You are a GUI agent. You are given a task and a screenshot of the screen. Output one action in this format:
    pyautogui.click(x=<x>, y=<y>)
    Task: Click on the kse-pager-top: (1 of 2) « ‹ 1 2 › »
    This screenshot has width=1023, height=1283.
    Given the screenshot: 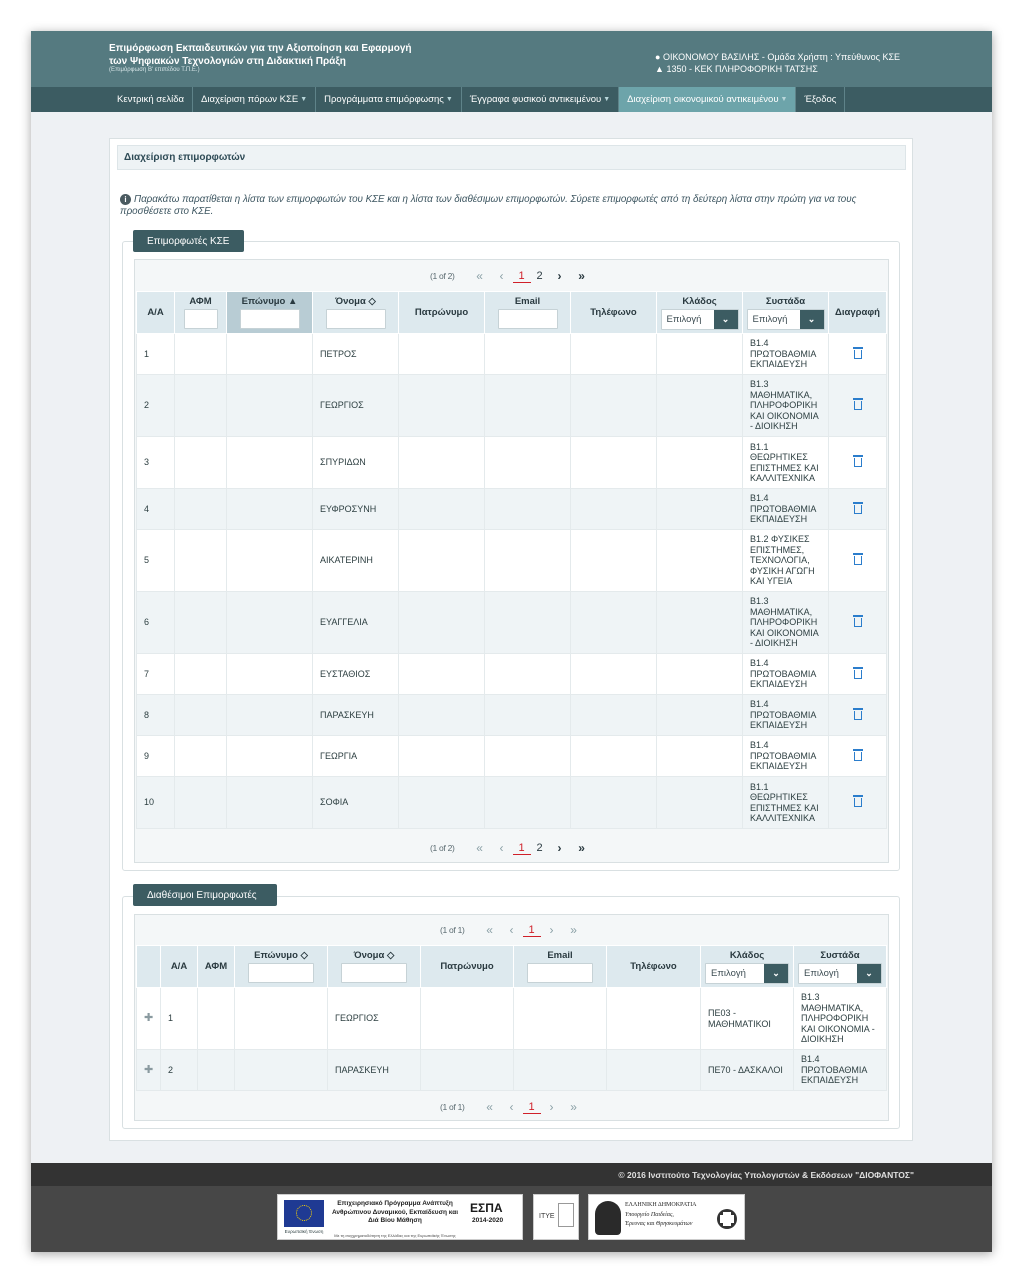 What is the action you would take?
    pyautogui.click(x=511, y=276)
    